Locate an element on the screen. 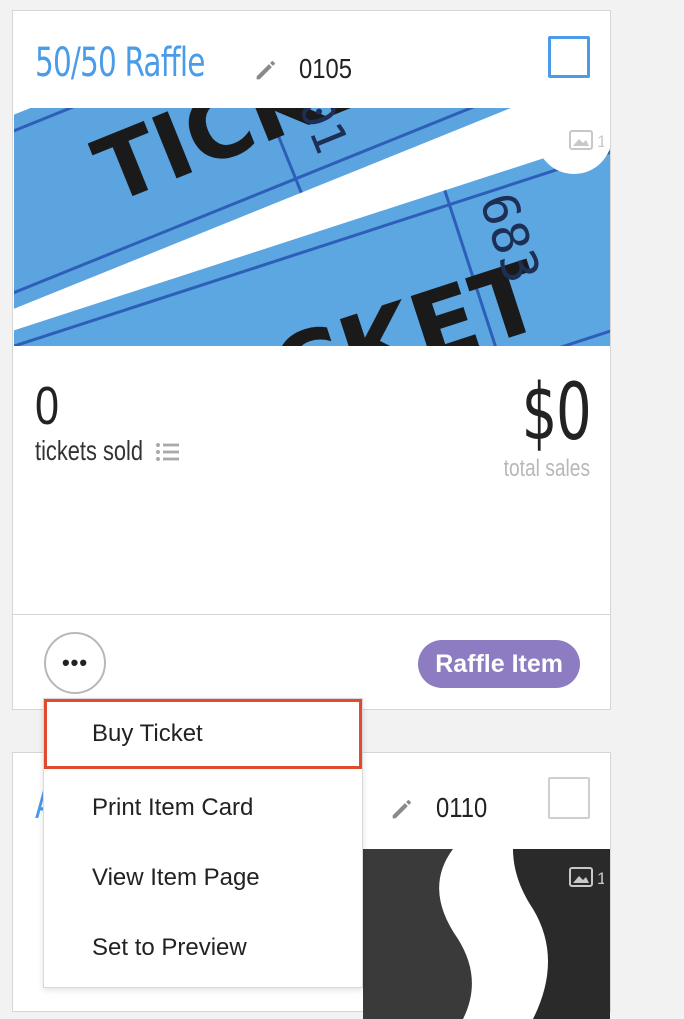  list-icon is located at coordinates (168, 452).